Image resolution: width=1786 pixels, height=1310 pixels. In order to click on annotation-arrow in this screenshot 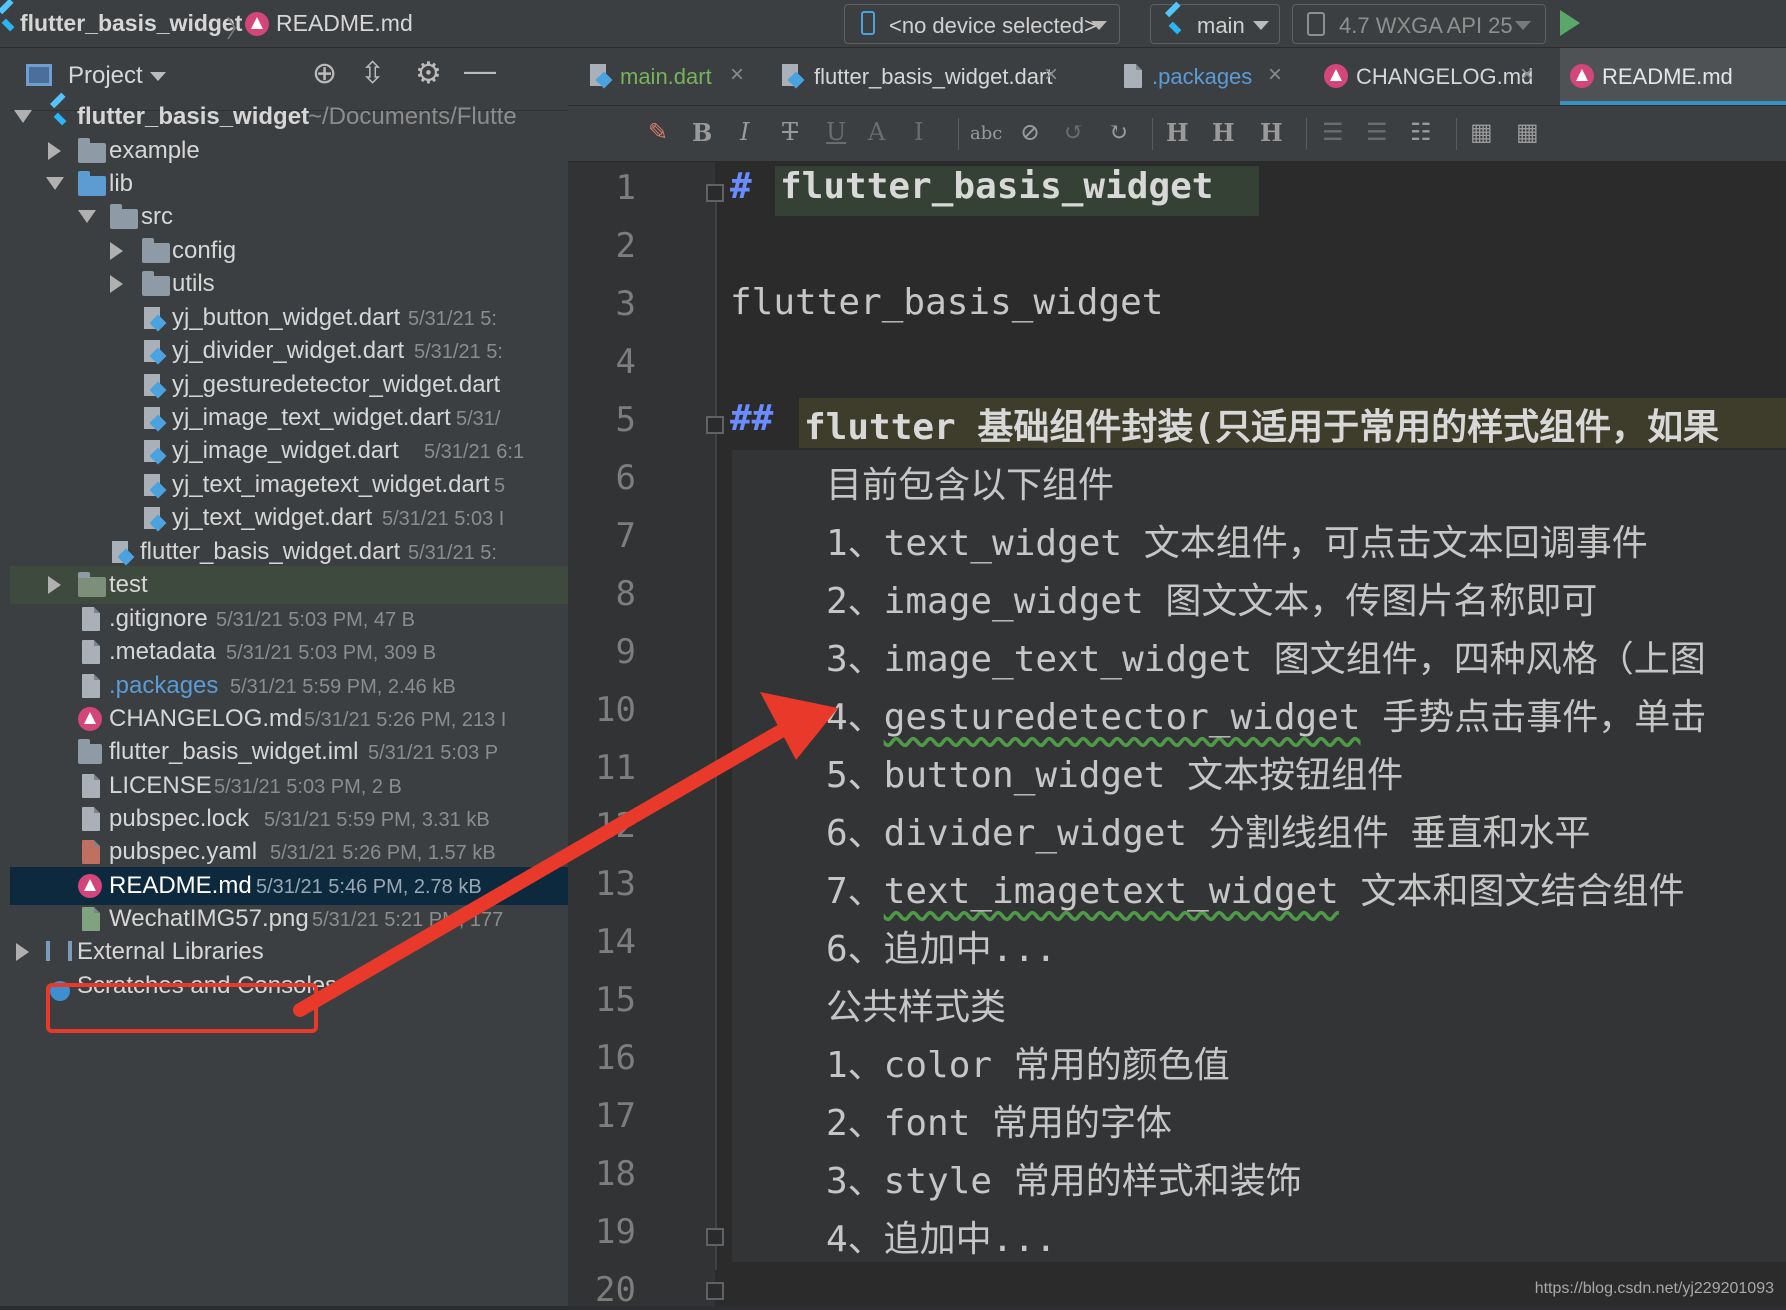, I will do `click(565, 854)`.